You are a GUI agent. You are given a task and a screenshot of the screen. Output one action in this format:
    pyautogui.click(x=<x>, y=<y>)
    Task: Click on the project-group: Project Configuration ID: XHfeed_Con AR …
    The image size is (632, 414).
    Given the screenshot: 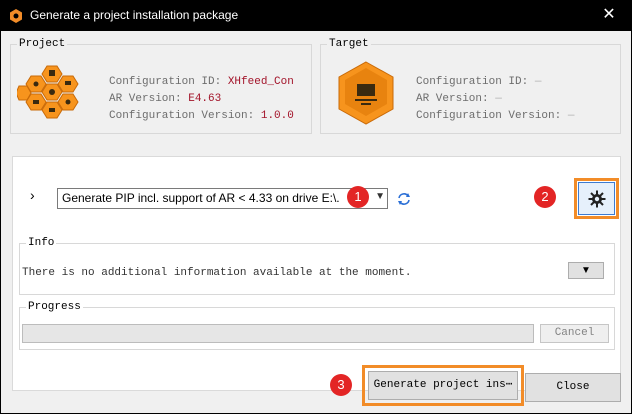 What is the action you would take?
    pyautogui.click(x=161, y=86)
    